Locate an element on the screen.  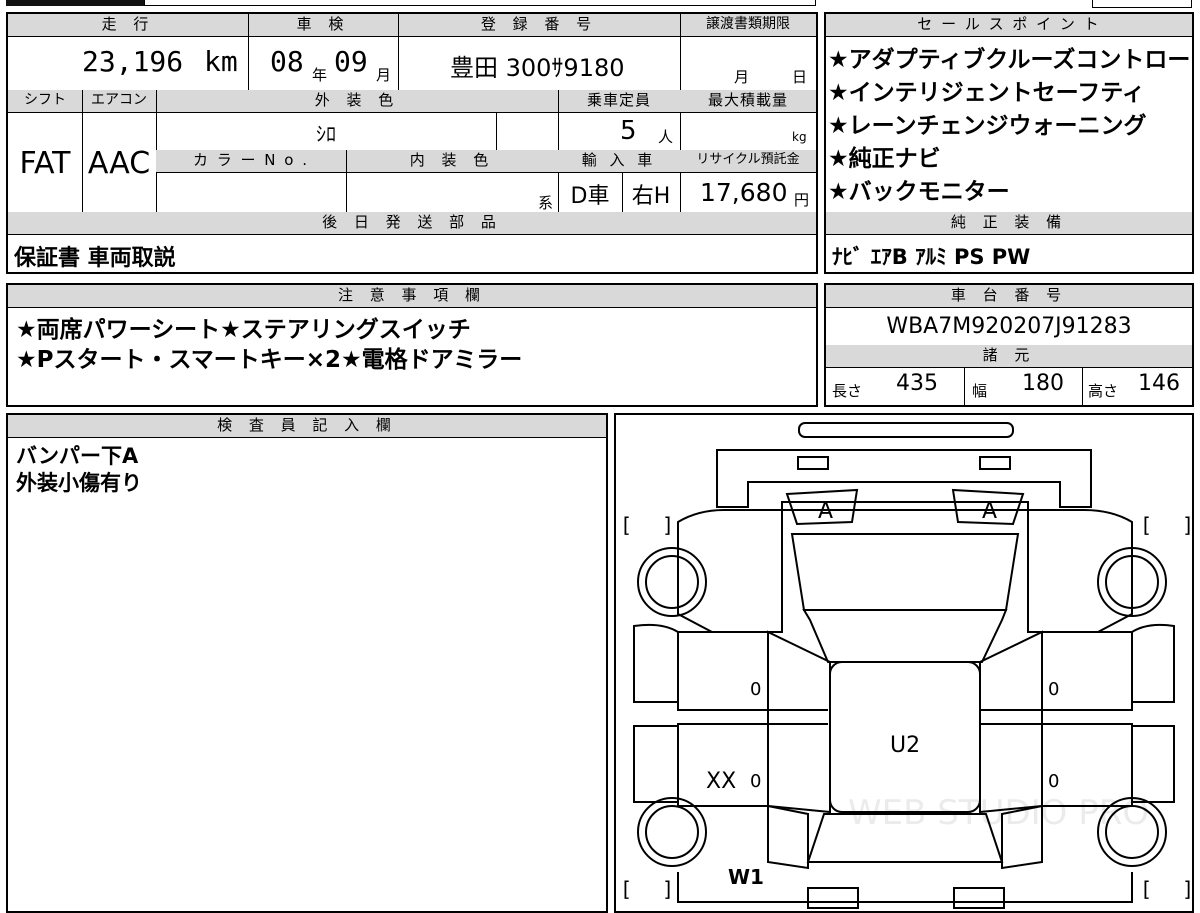
right-front-door-mark: 0 is located at coordinates (1054, 689).